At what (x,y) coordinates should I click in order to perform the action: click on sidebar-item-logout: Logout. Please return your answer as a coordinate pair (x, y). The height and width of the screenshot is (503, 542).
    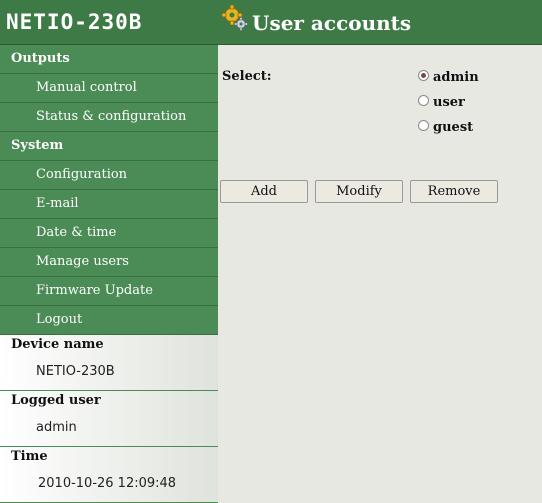
    Looking at the image, I should click on (109, 320).